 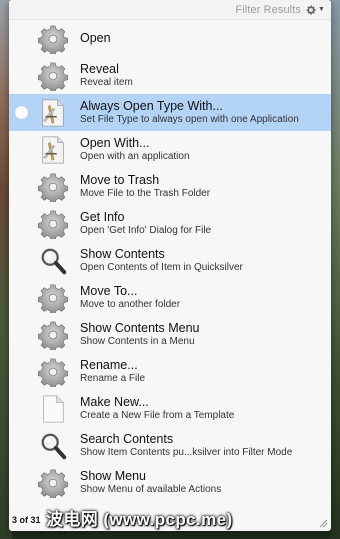 I want to click on action-title: Move to Trash, so click(x=120, y=180).